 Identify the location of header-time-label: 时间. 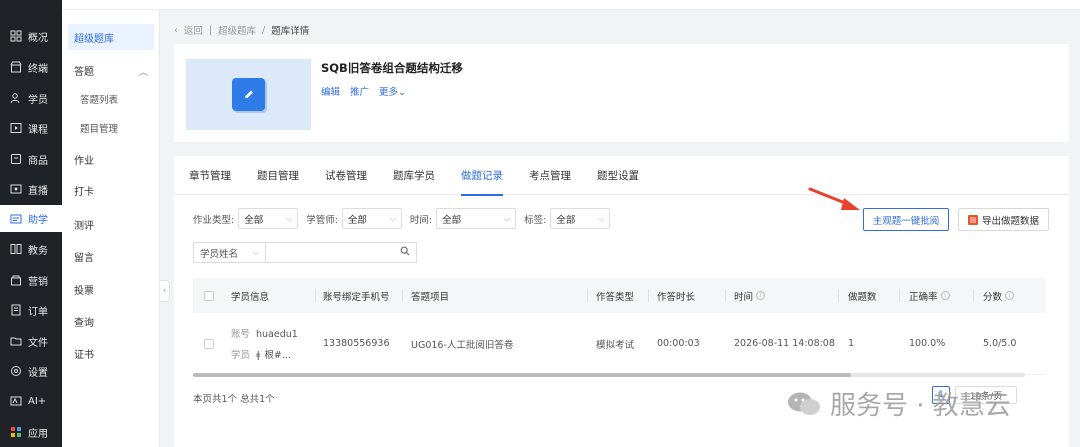
(744, 297).